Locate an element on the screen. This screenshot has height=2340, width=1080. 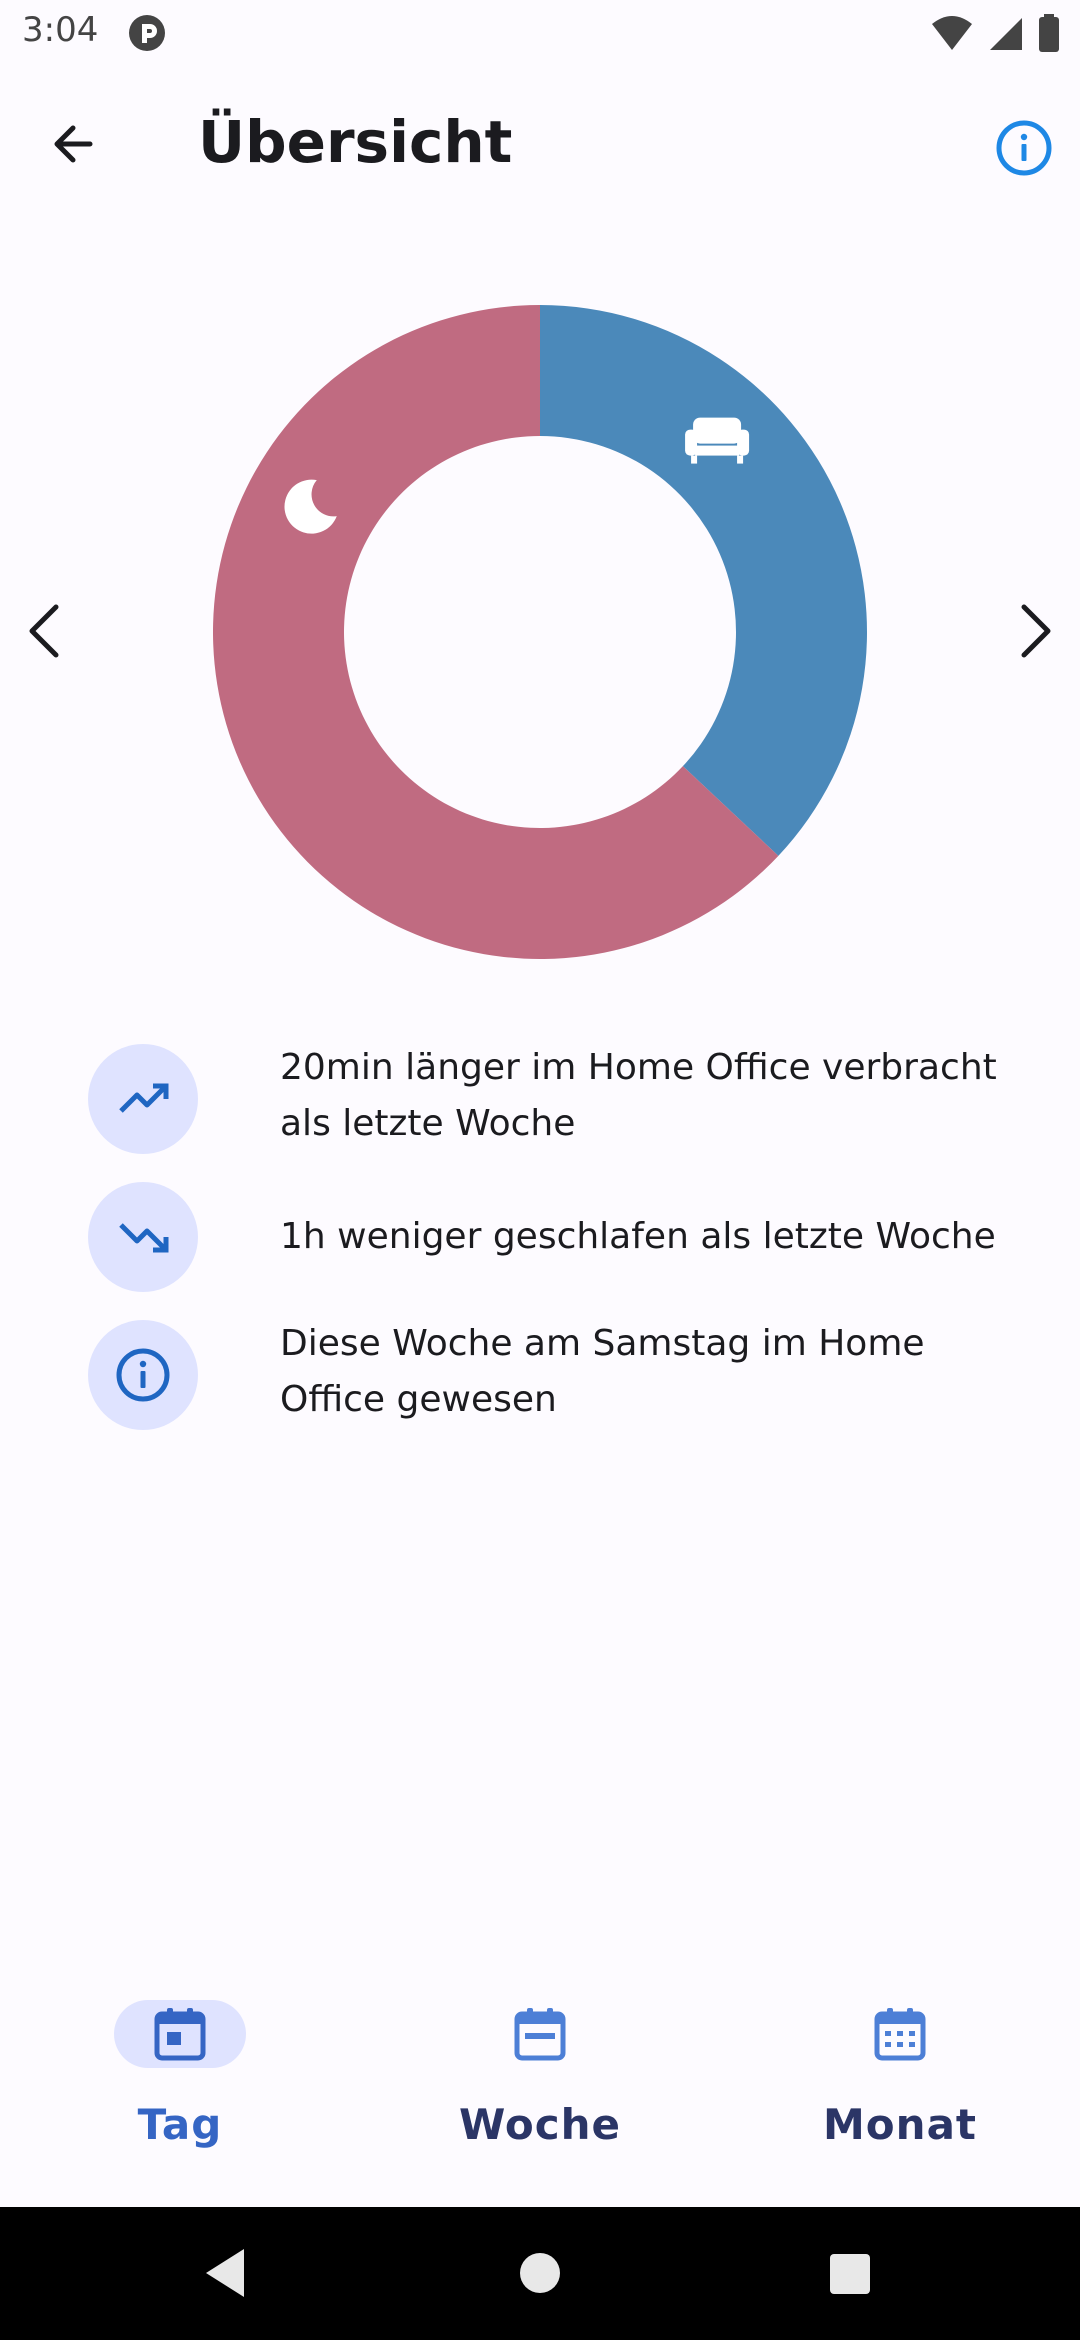
nav-item-woche: Woche is located at coordinates (540, 2093).